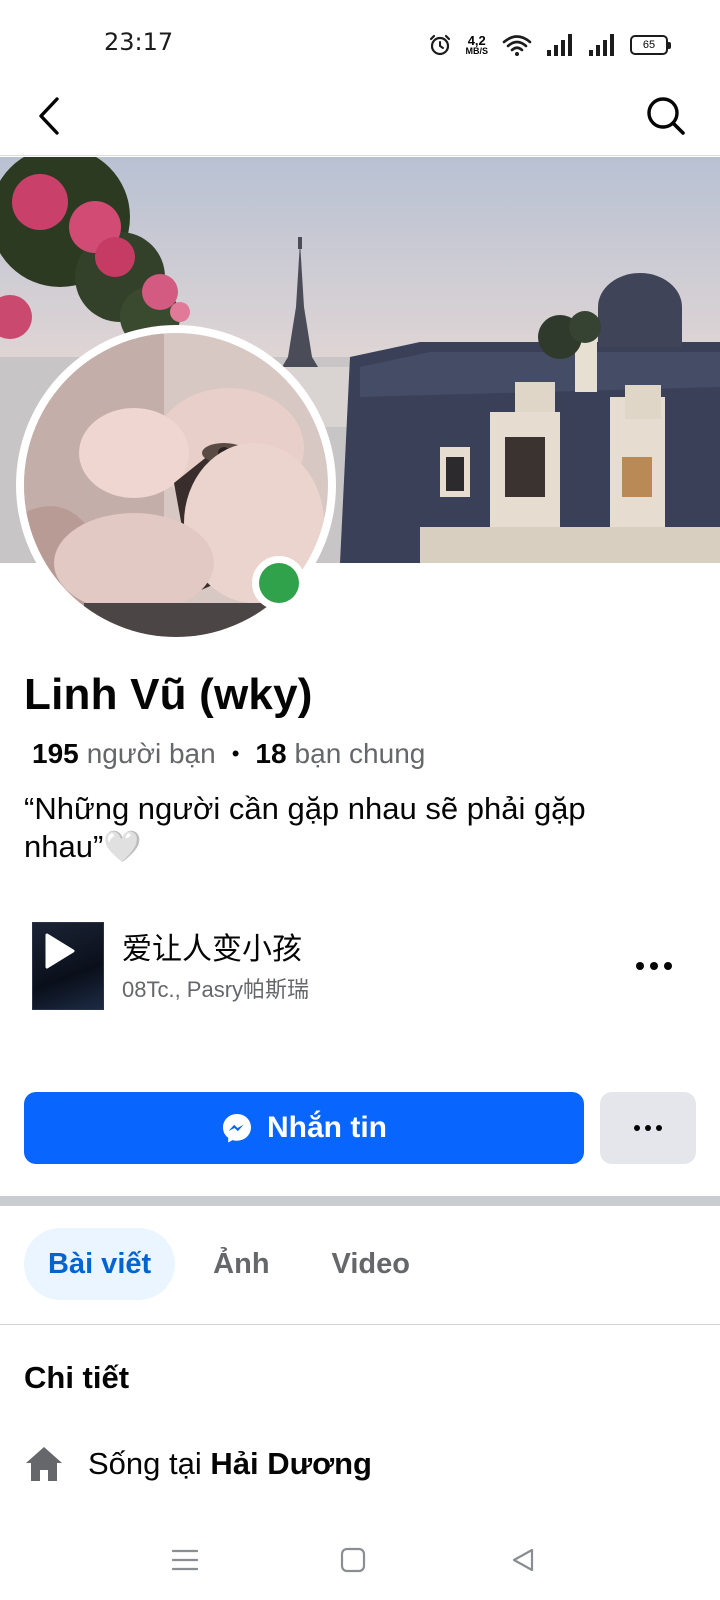 The width and height of the screenshot is (720, 1600). I want to click on tabs-divider, so click(360, 1324).